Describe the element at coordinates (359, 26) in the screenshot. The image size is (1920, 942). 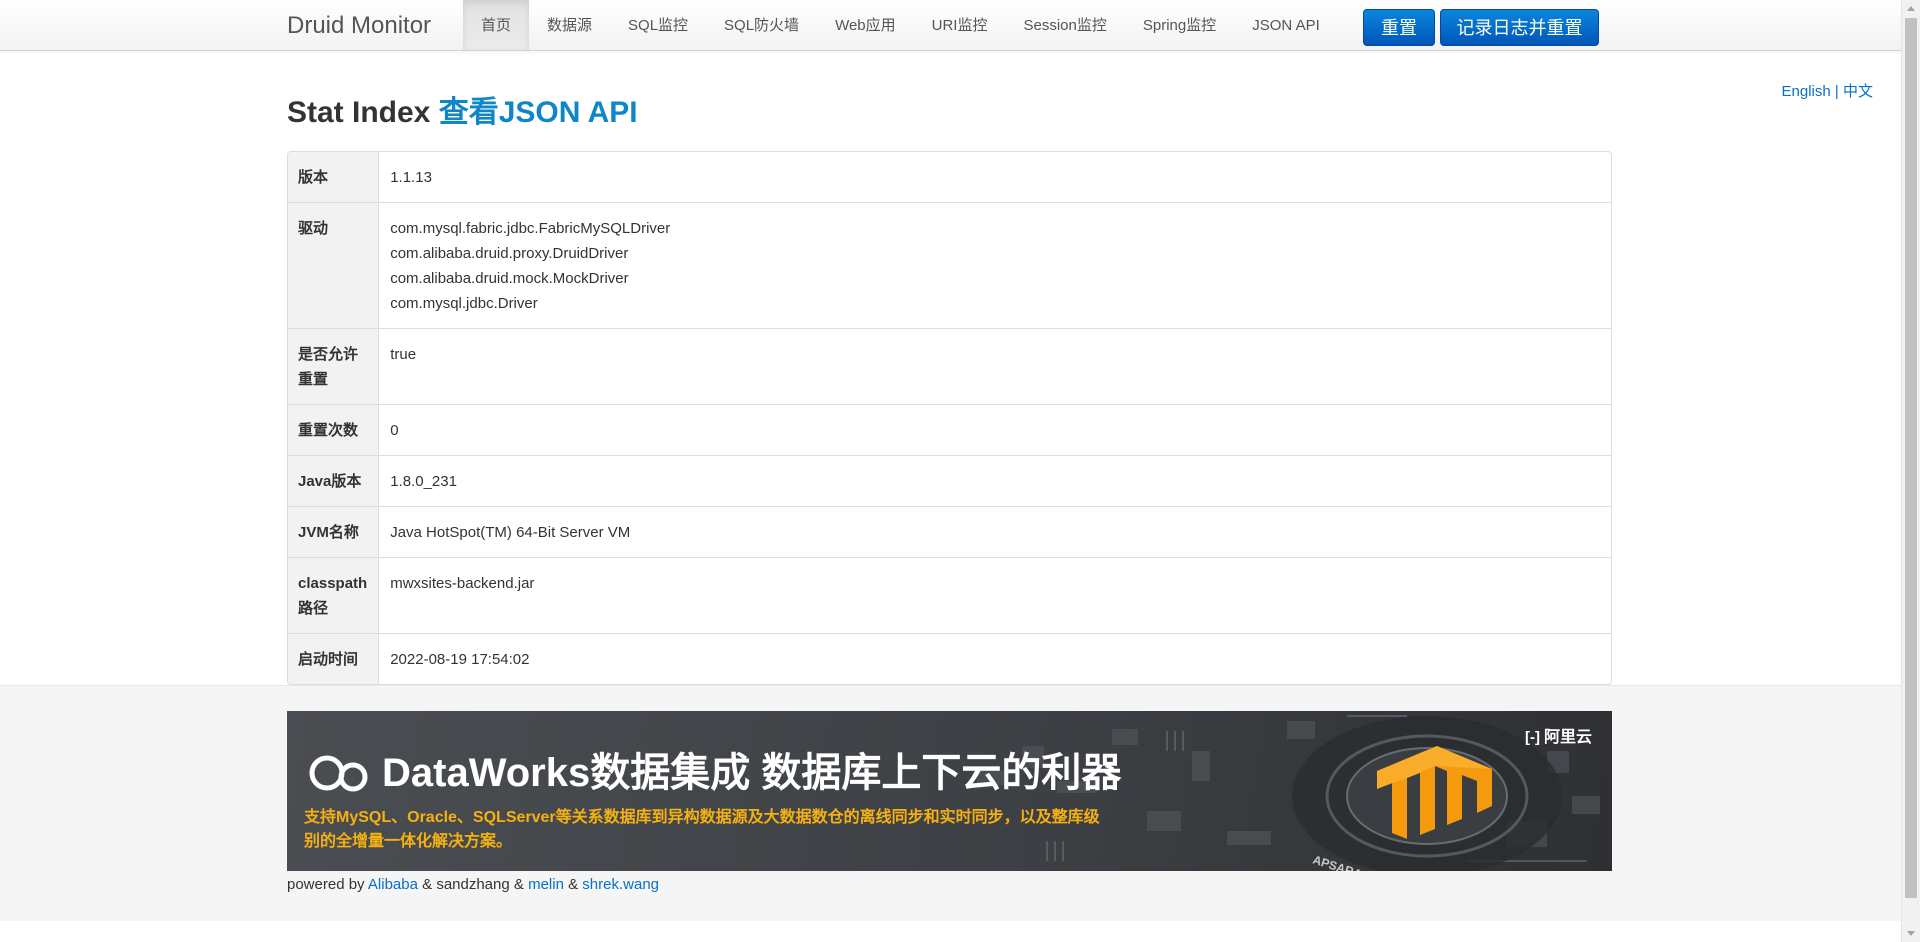
I see `brand-link: Druid Monitor` at that location.